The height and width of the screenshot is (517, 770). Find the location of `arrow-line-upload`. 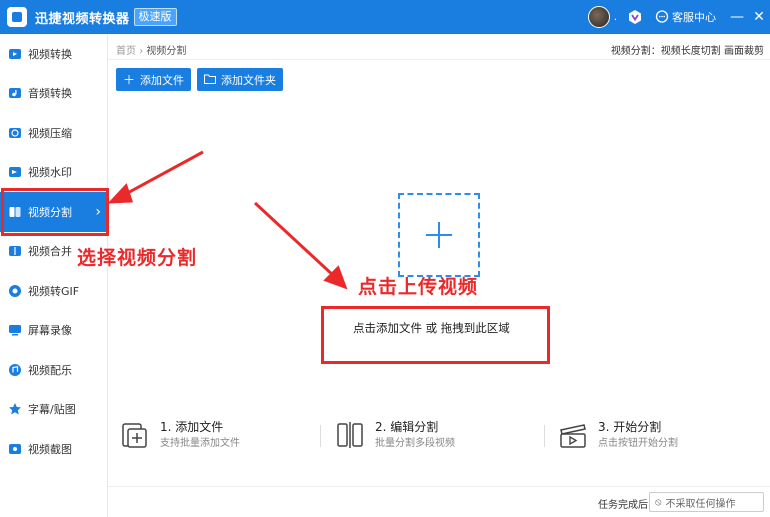

arrow-line-upload is located at coordinates (295, 240).